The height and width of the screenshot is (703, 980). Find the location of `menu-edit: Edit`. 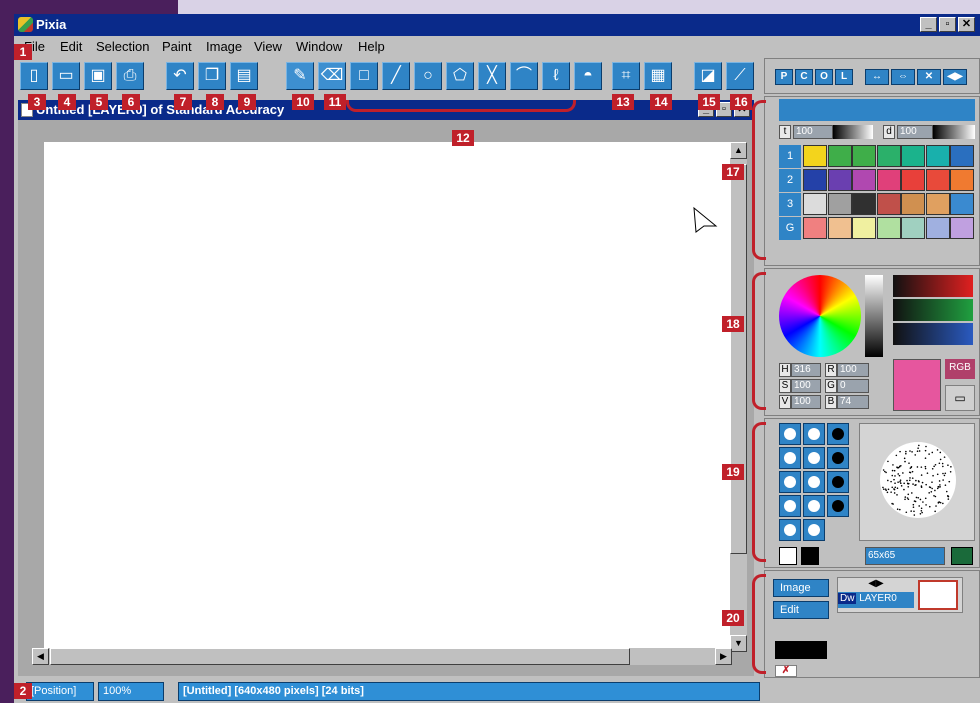

menu-edit: Edit is located at coordinates (71, 46).